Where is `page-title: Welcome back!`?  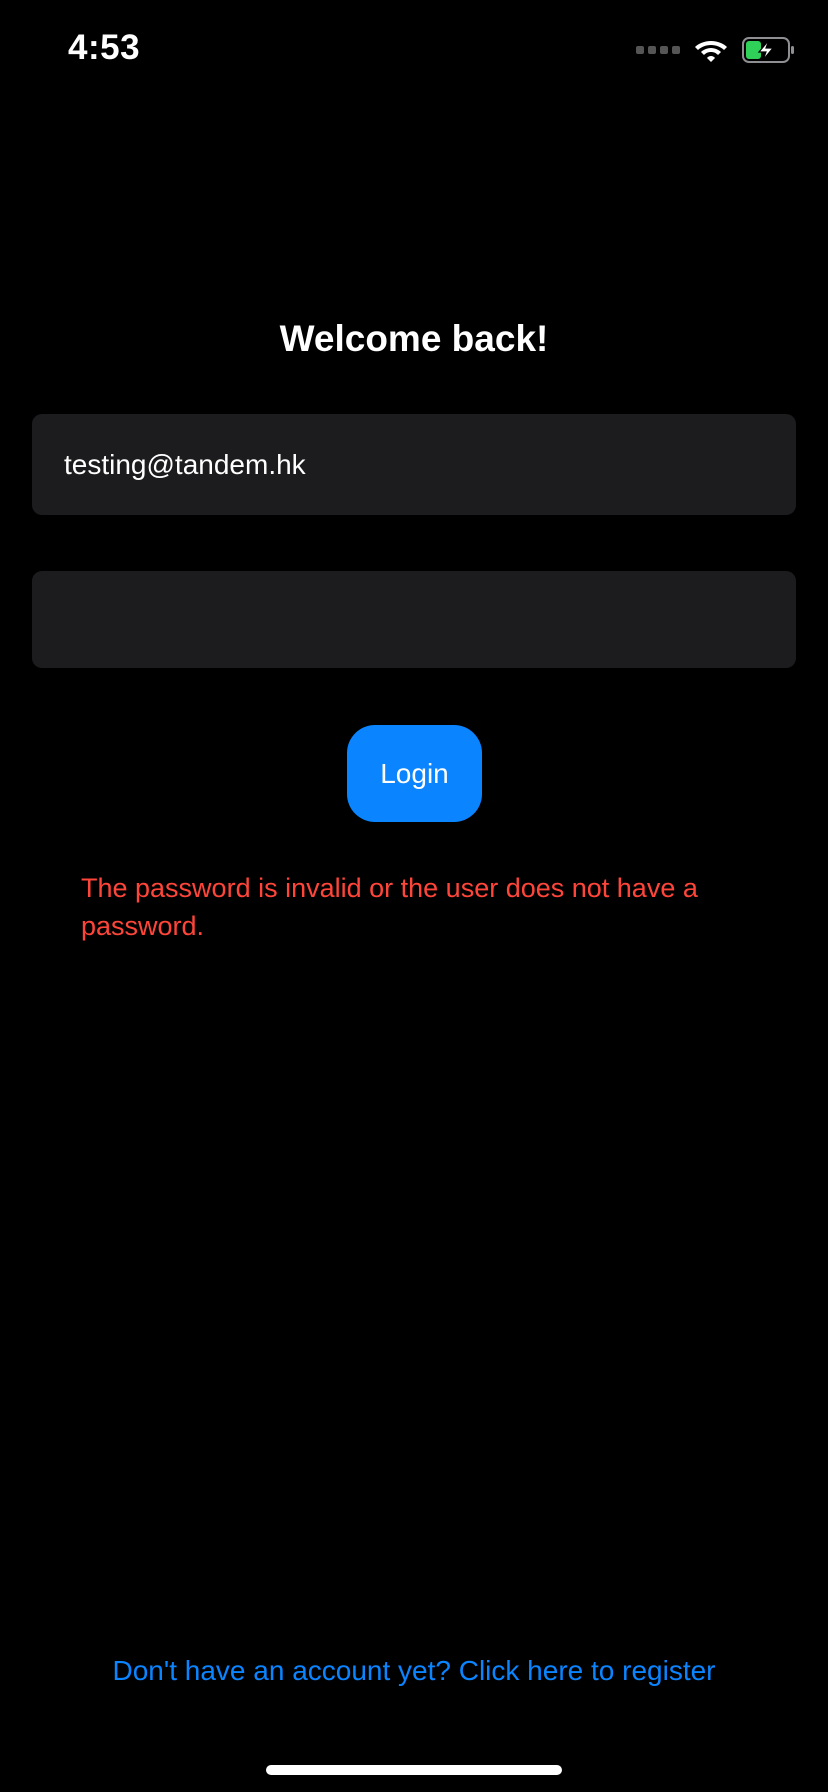 page-title: Welcome back! is located at coordinates (414, 338).